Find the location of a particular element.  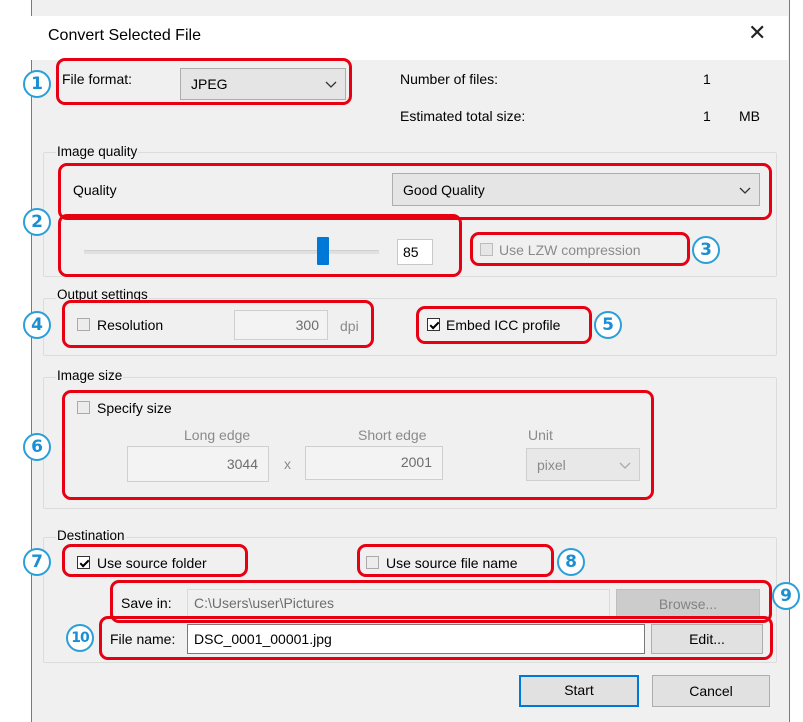

image-quality-legend: Image quality is located at coordinates (97, 151).